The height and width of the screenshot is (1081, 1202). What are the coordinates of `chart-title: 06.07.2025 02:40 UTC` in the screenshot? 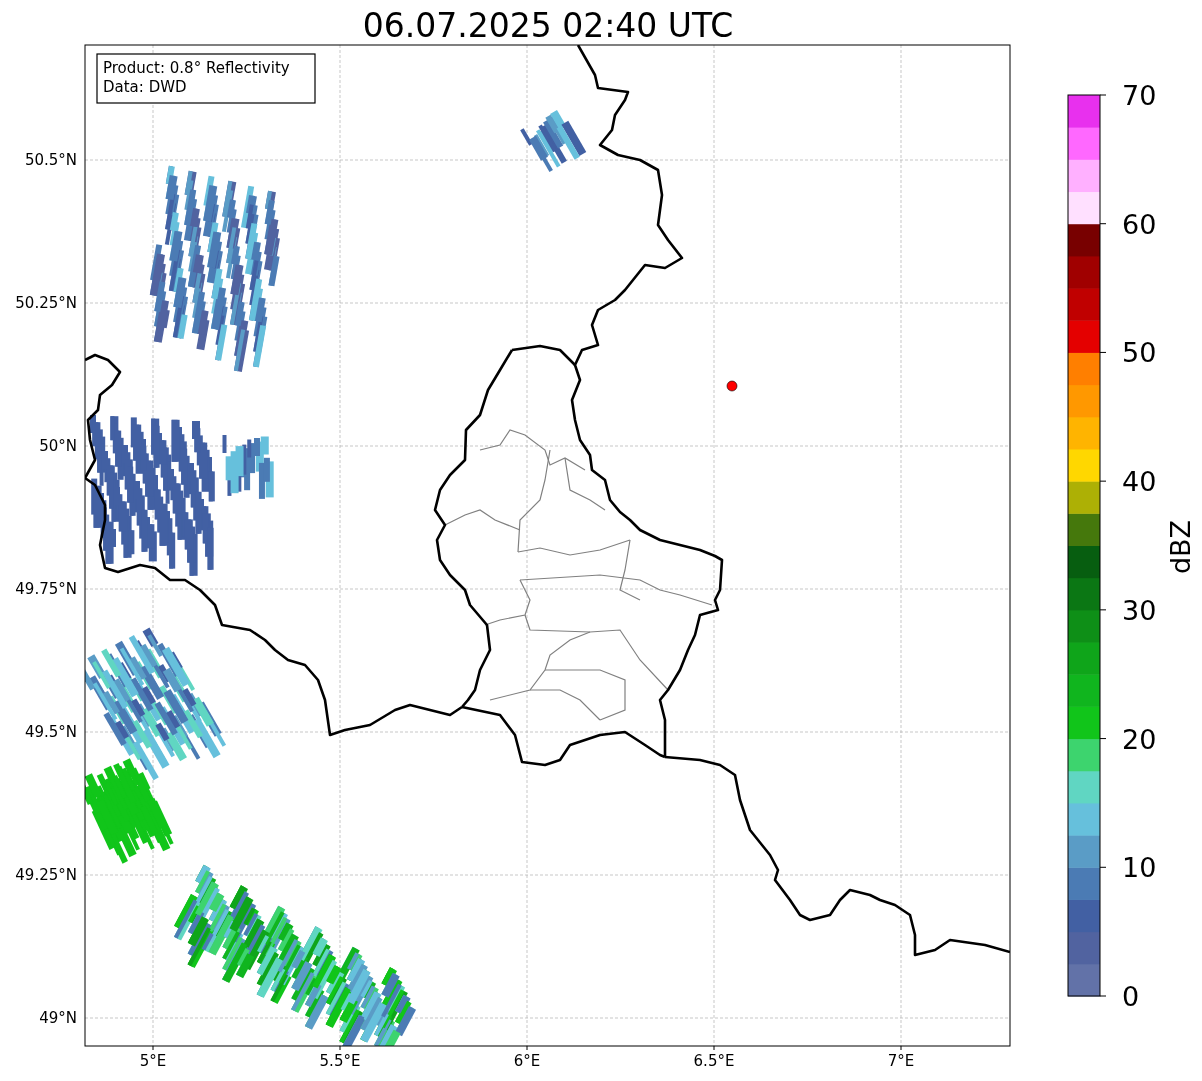 It's located at (548, 25).